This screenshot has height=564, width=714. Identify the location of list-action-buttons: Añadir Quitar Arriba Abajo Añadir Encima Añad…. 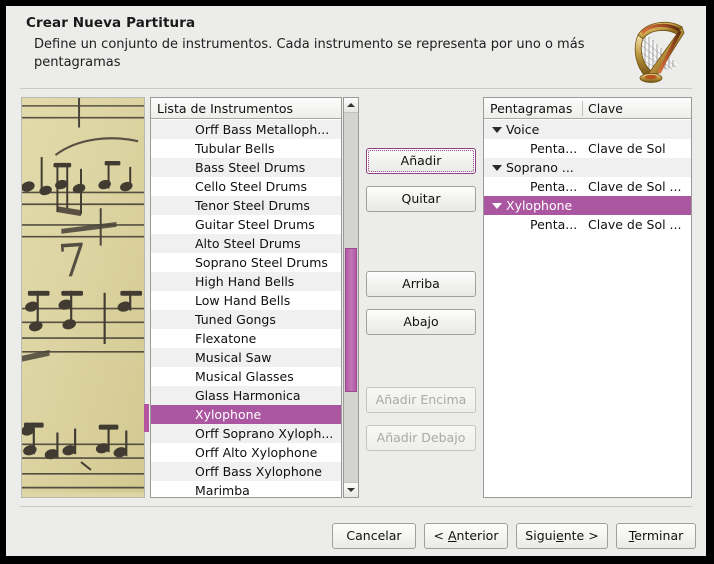
(422, 297).